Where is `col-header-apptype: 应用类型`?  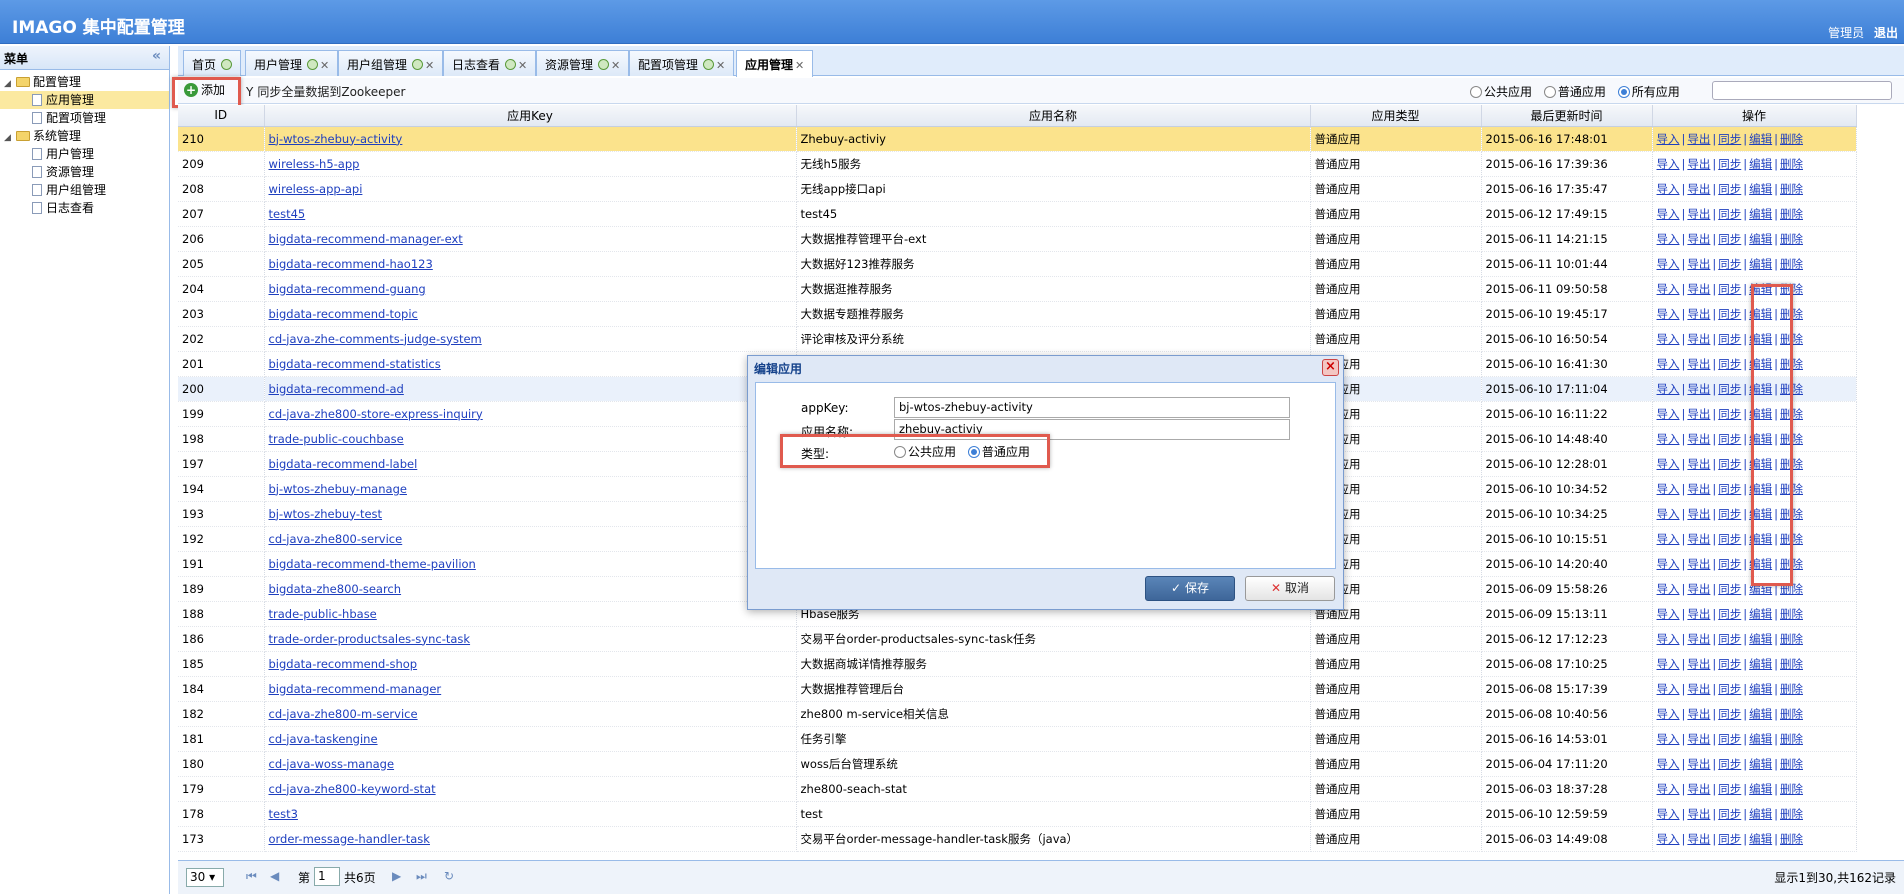 col-header-apptype: 应用类型 is located at coordinates (1396, 116).